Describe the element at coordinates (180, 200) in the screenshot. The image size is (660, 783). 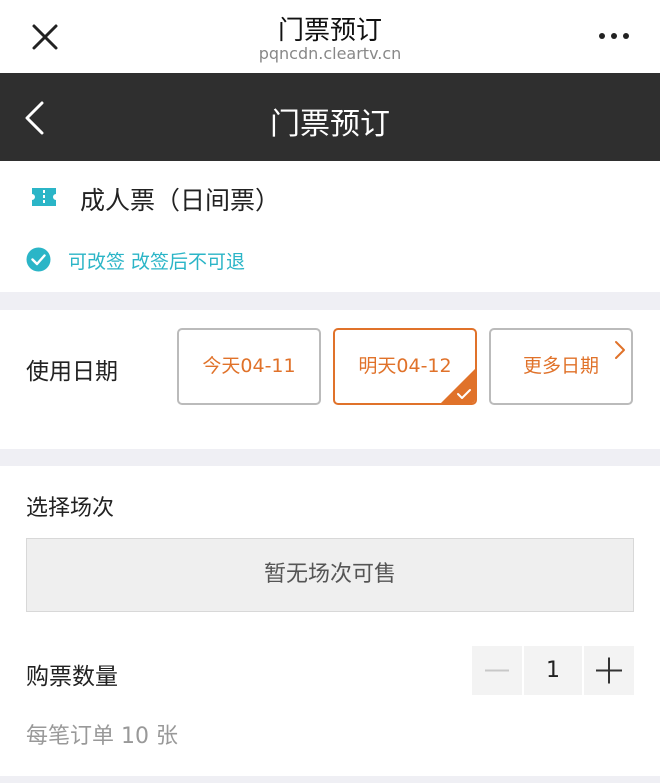
I see `ticket-name: 成人票（日间票）` at that location.